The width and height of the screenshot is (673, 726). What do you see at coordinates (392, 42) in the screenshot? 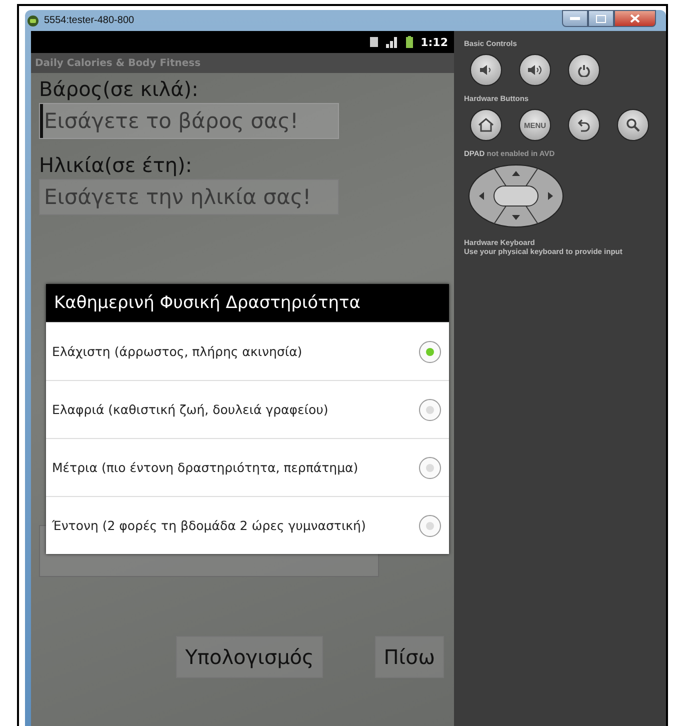
I see `signal-icon` at bounding box center [392, 42].